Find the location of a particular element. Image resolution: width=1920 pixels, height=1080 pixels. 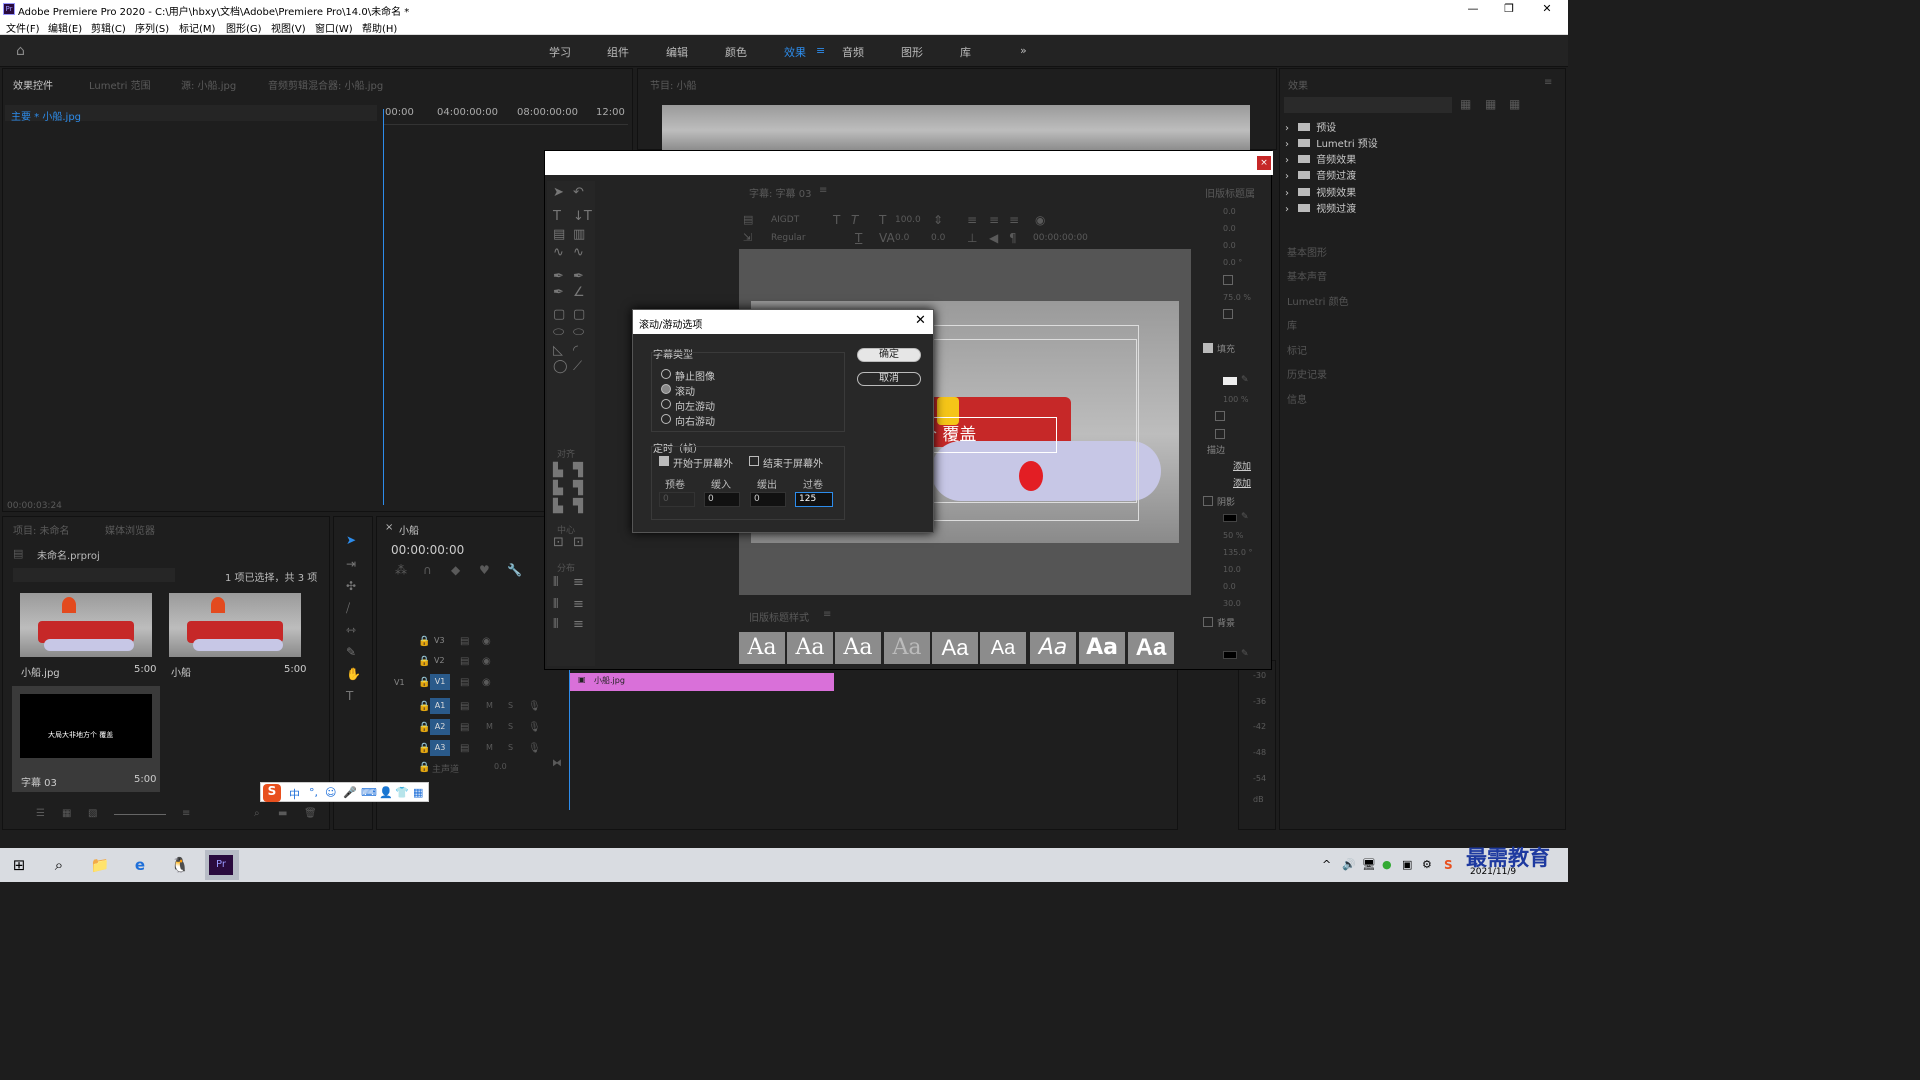

pen-icon: ✎ is located at coordinates (351, 652).